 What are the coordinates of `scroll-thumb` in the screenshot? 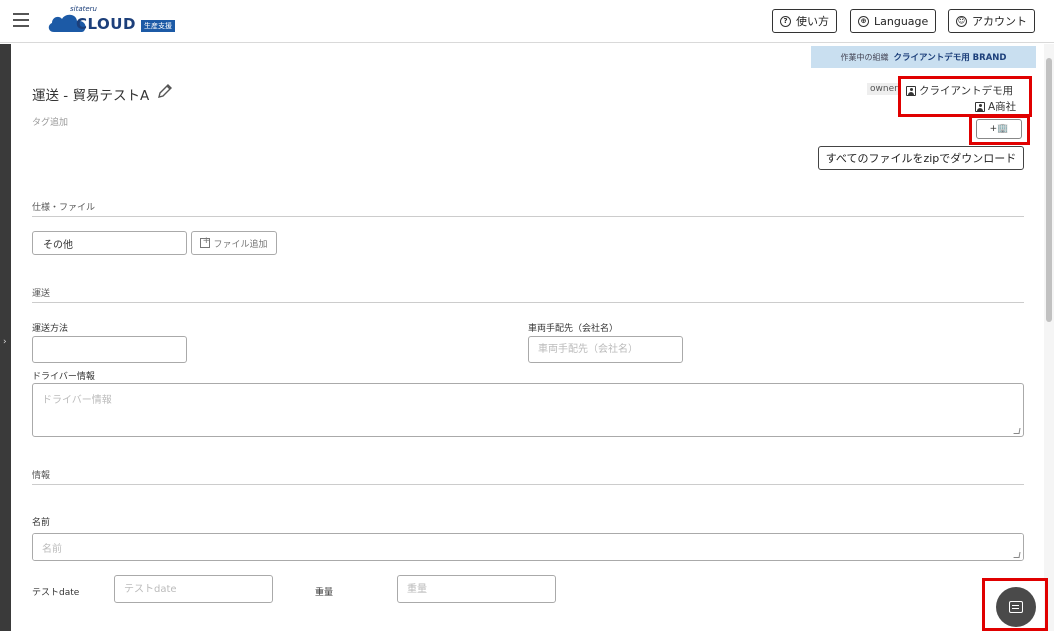 It's located at (1049, 190).